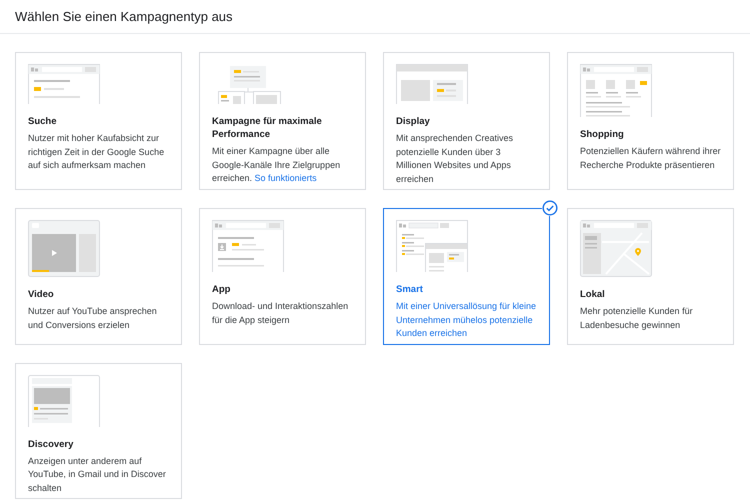  What do you see at coordinates (64, 248) in the screenshot?
I see `video-preview-drawing` at bounding box center [64, 248].